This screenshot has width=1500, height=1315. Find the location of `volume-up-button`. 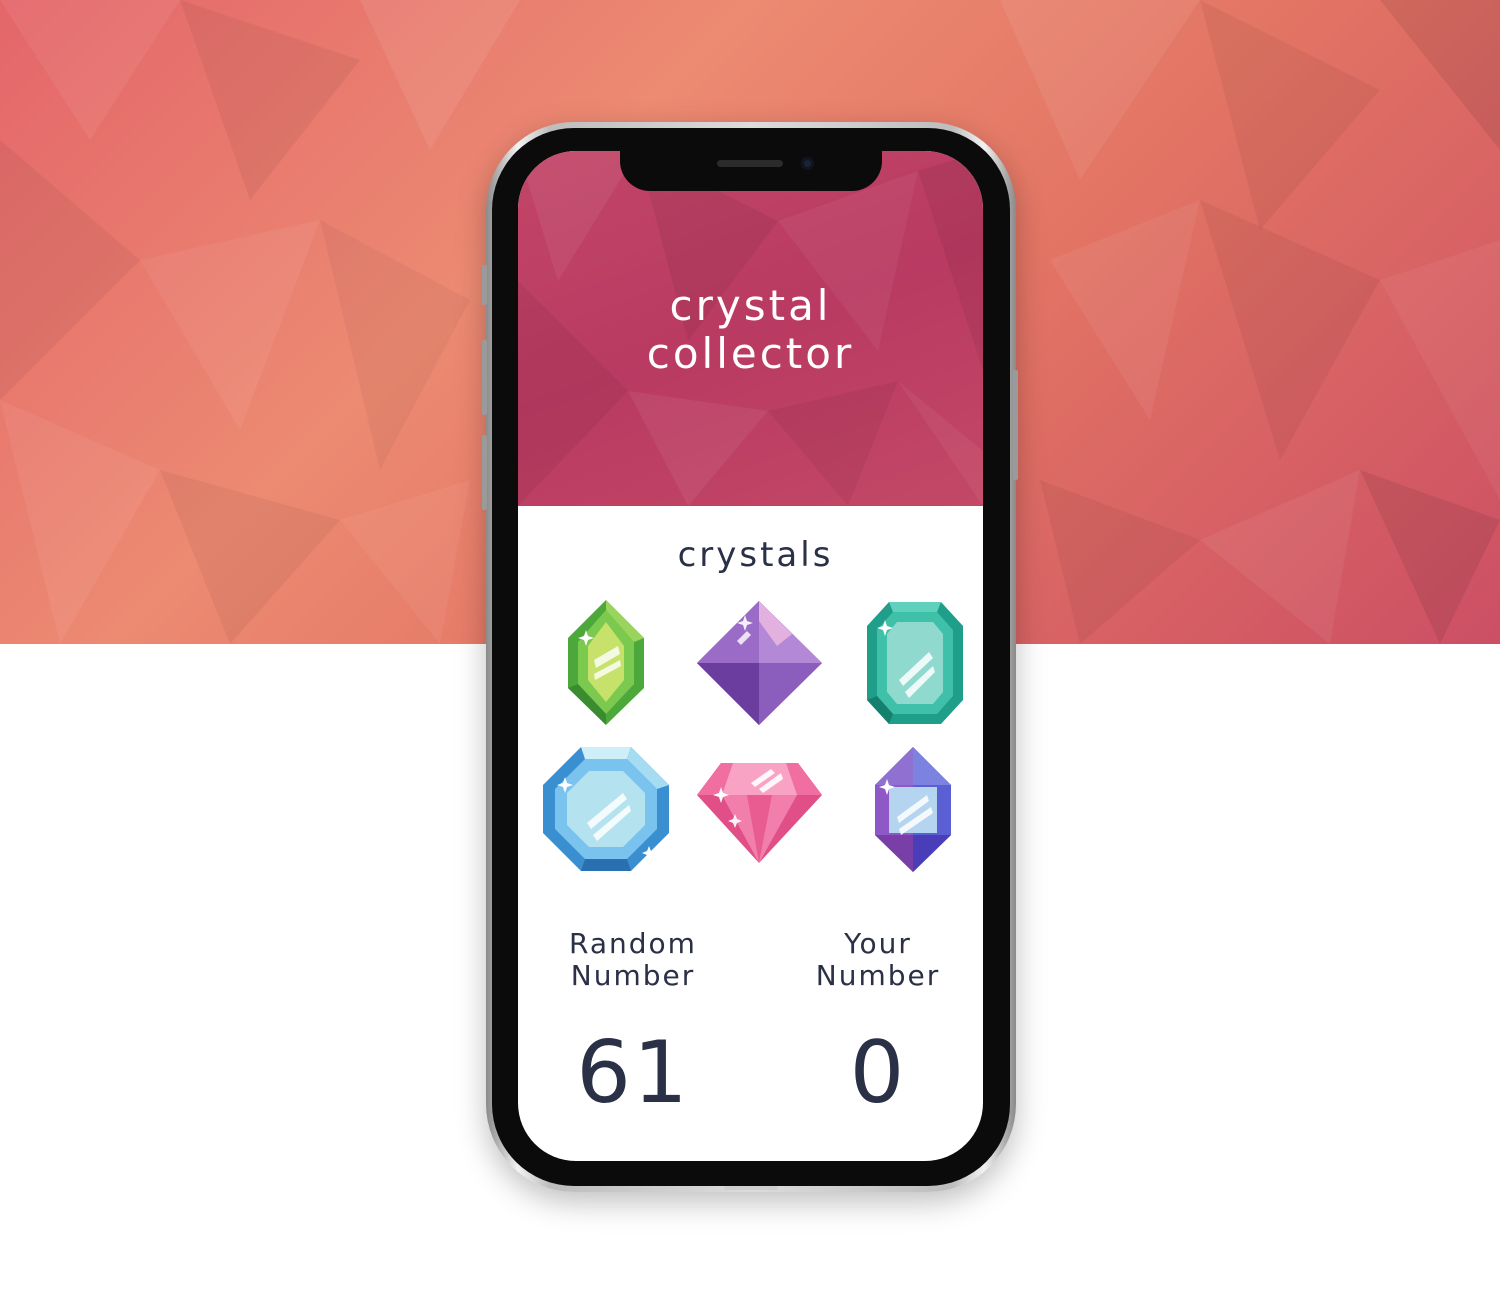

volume-up-button is located at coordinates (484, 377).